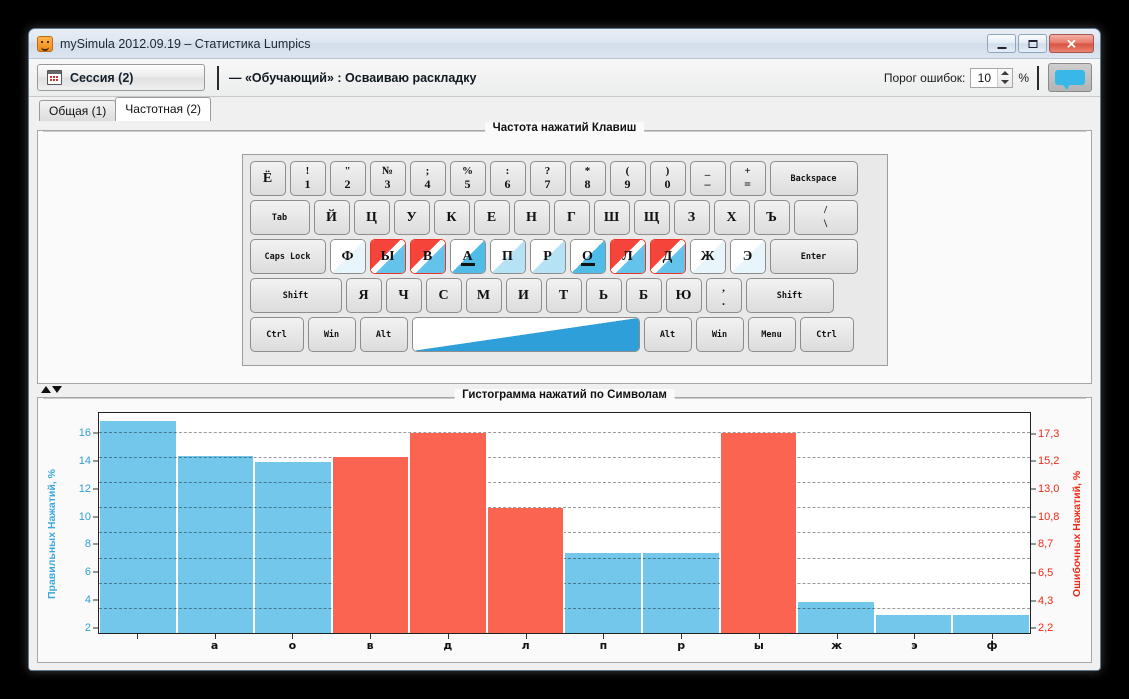 This screenshot has height=699, width=1129. What do you see at coordinates (427, 256) in the screenshot?
I see `key-в: В` at bounding box center [427, 256].